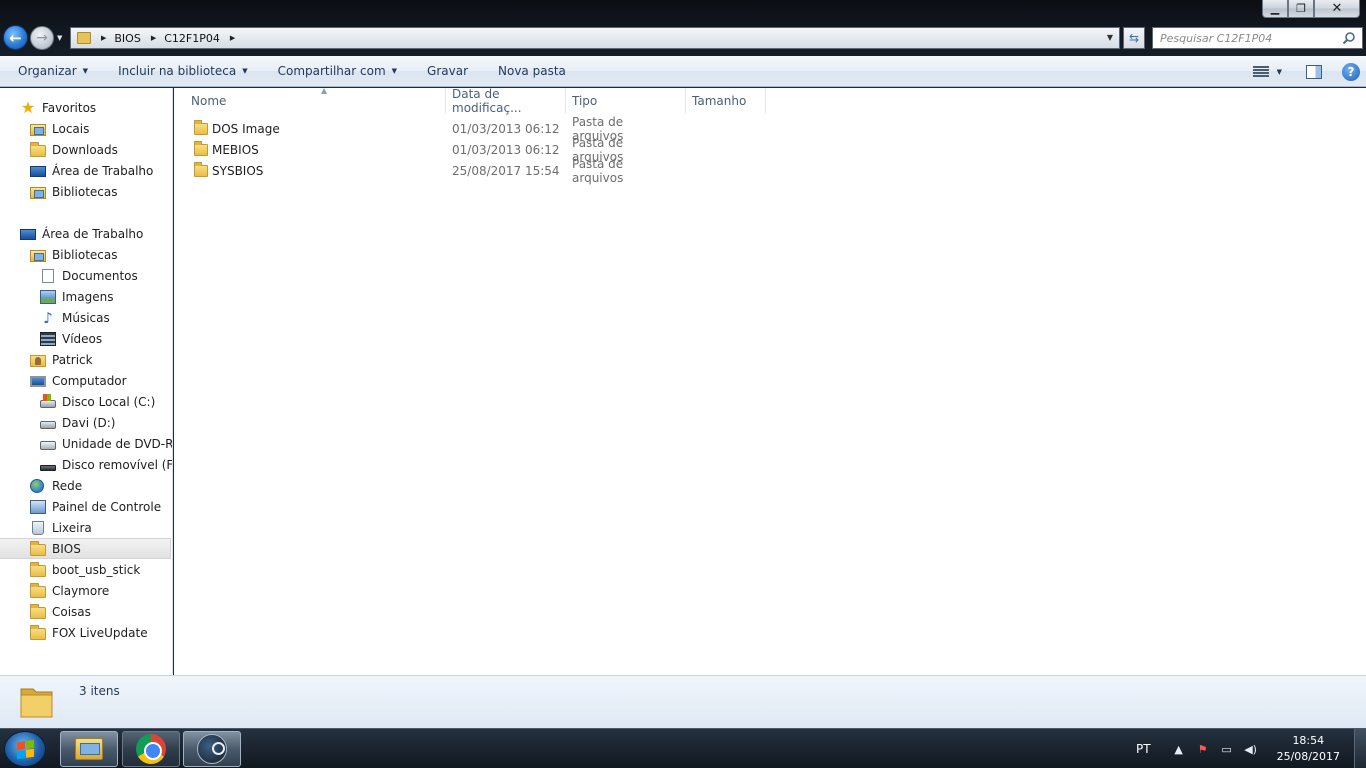  What do you see at coordinates (1308, 749) in the screenshot?
I see `clock: 18:54 25/08/2017` at bounding box center [1308, 749].